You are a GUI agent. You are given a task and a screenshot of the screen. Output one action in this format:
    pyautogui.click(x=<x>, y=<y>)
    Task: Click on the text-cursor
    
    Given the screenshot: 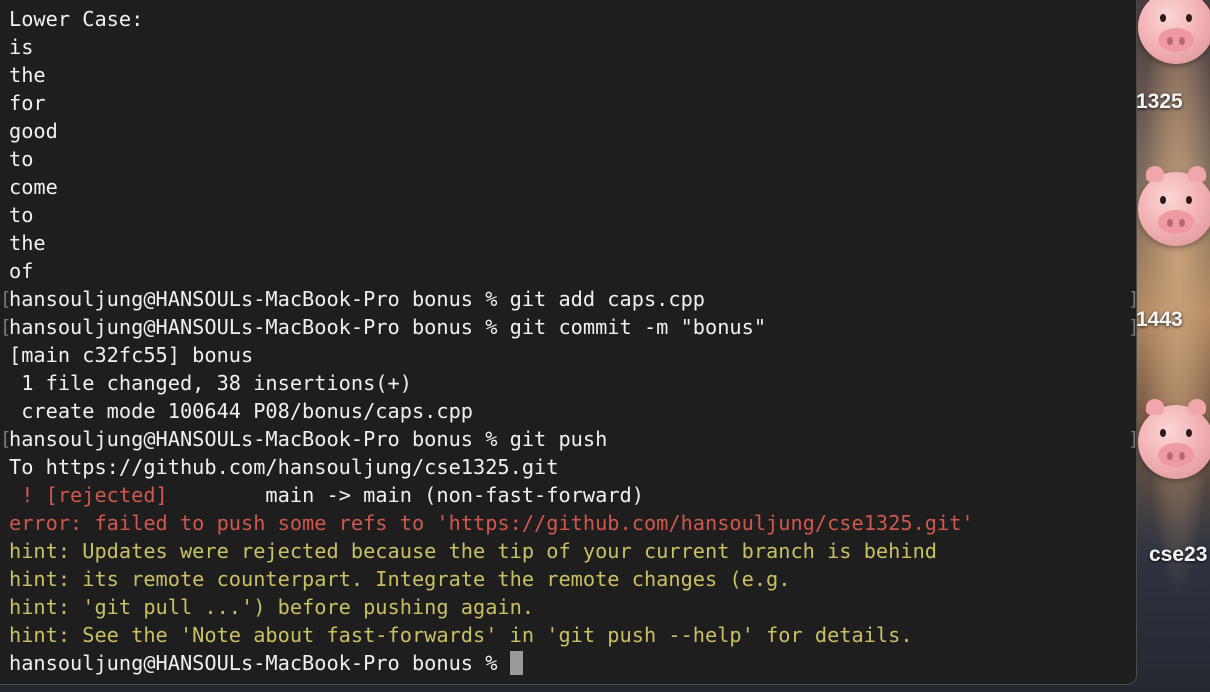 What is the action you would take?
    pyautogui.click(x=516, y=663)
    